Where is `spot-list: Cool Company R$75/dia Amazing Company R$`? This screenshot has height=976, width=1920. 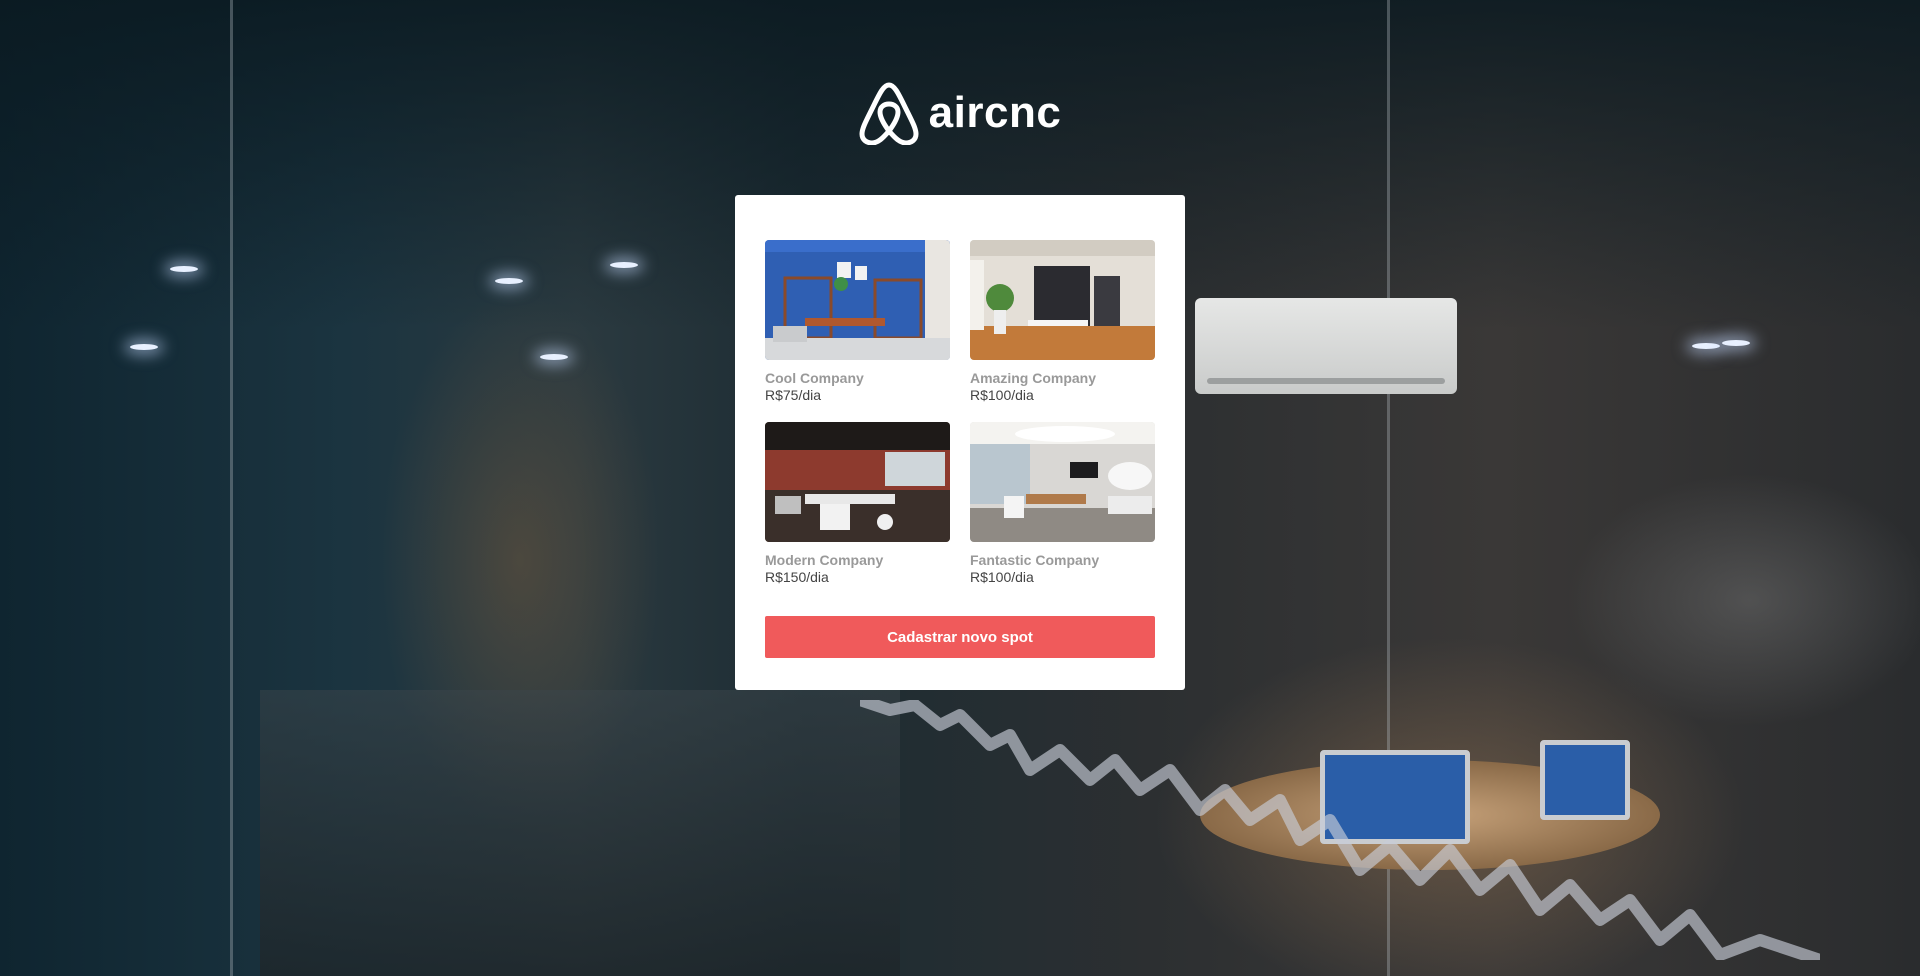
spot-list: Cool Company R$75/dia Amazing Company R$ is located at coordinates (960, 413).